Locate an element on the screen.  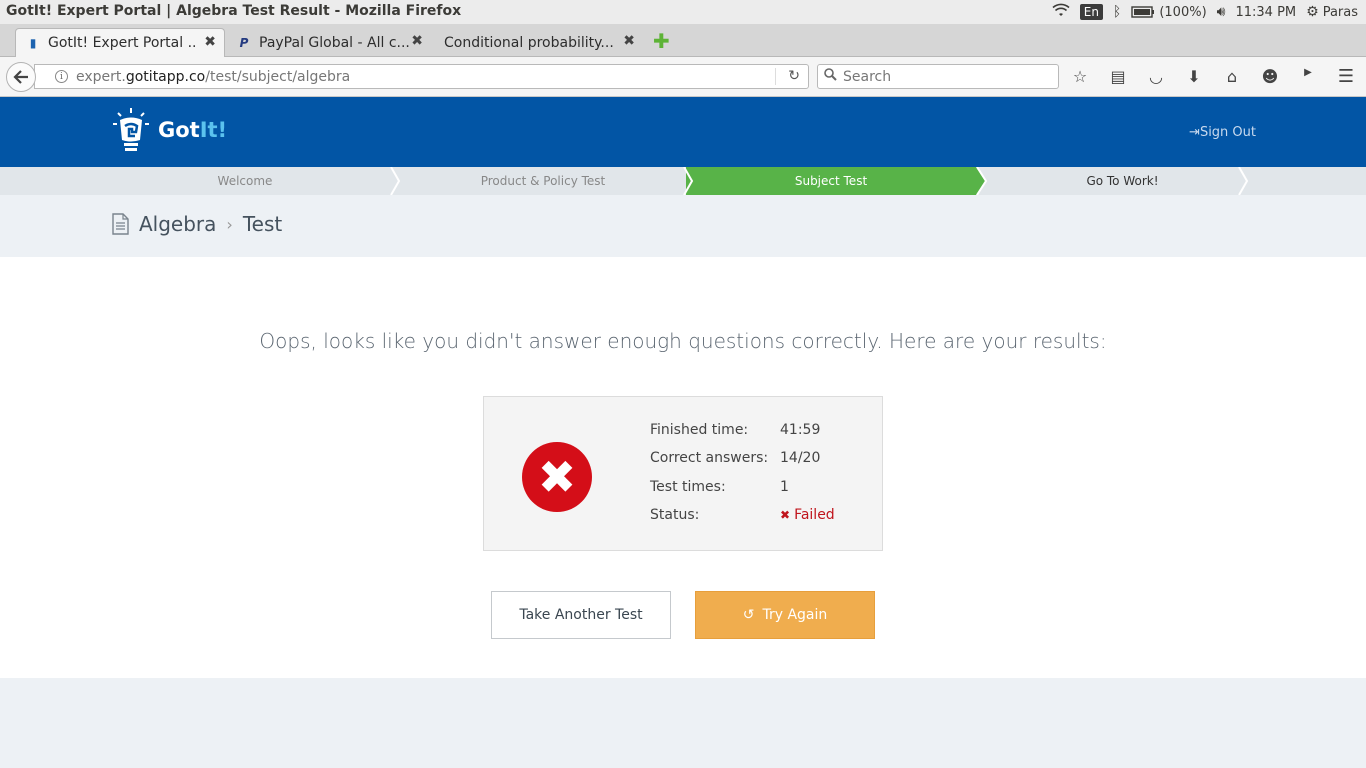
result-value: 14/20 is located at coordinates (800, 458).